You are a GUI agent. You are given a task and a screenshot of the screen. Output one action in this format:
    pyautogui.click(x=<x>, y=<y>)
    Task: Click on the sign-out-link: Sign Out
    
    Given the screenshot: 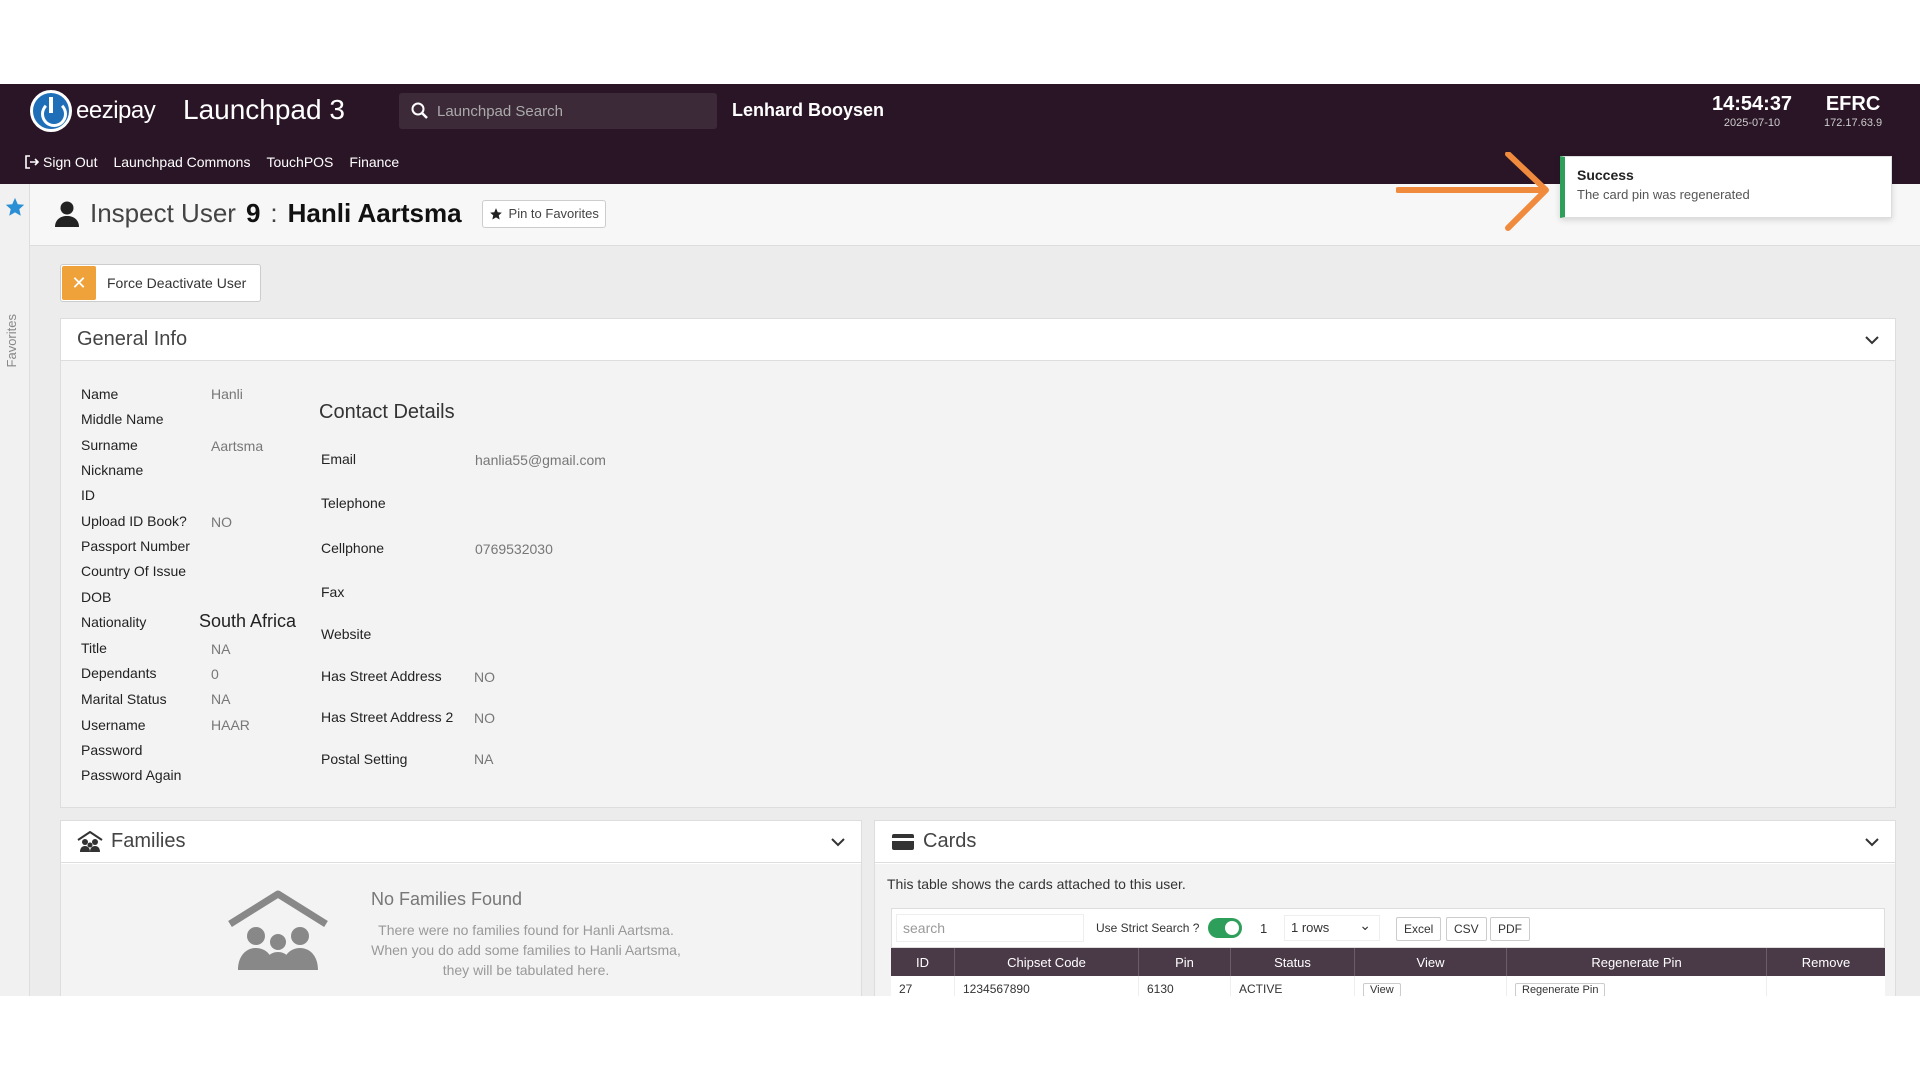 What is the action you would take?
    pyautogui.click(x=61, y=162)
    